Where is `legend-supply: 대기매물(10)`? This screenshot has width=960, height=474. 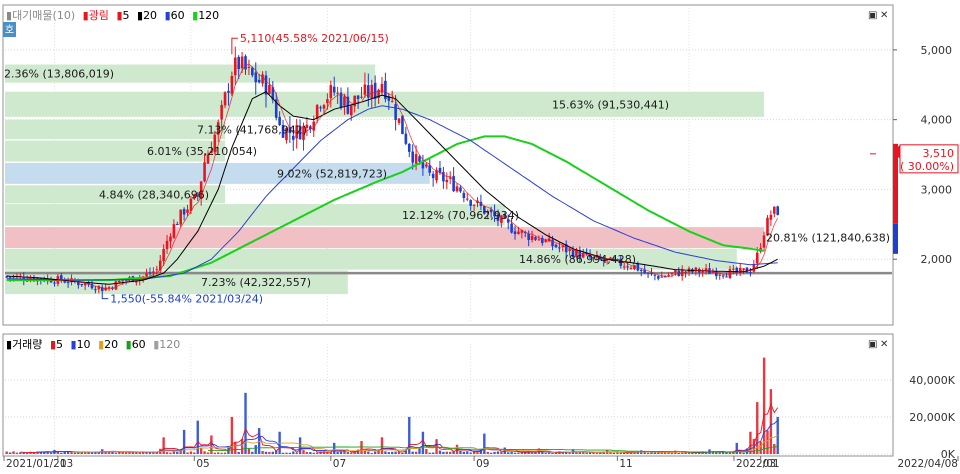
legend-supply: 대기매물(10) is located at coordinates (43, 15).